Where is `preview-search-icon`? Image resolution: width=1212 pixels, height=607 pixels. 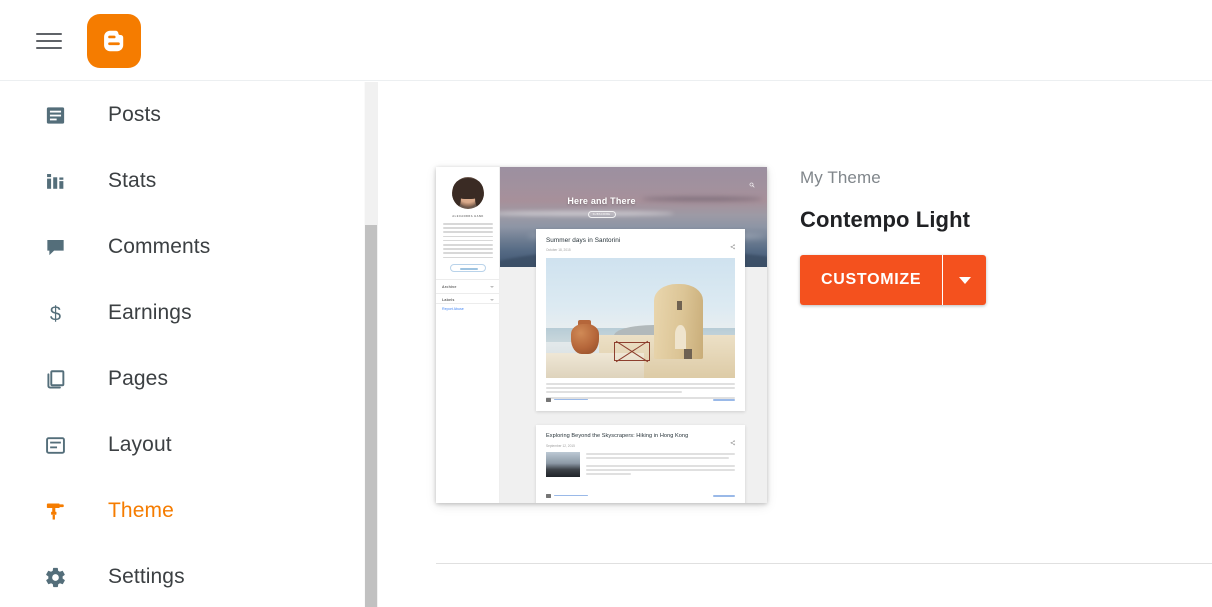
preview-search-icon is located at coordinates (752, 181).